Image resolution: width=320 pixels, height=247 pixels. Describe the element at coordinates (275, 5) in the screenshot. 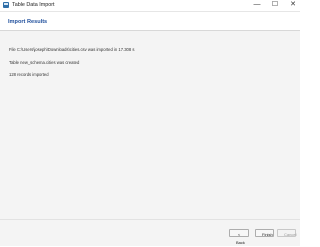

I see `maximize-button: ☐` at that location.